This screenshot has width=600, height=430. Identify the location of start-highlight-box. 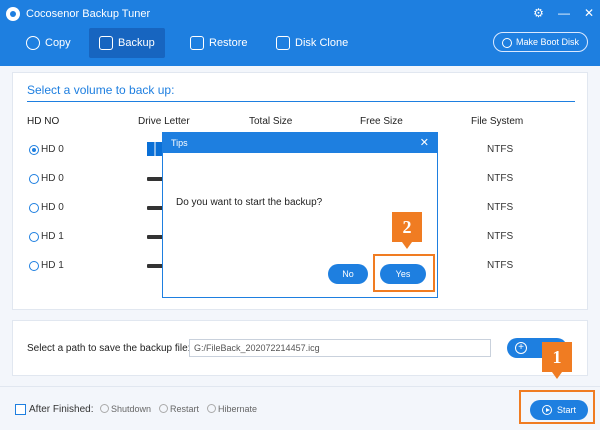
(557, 407).